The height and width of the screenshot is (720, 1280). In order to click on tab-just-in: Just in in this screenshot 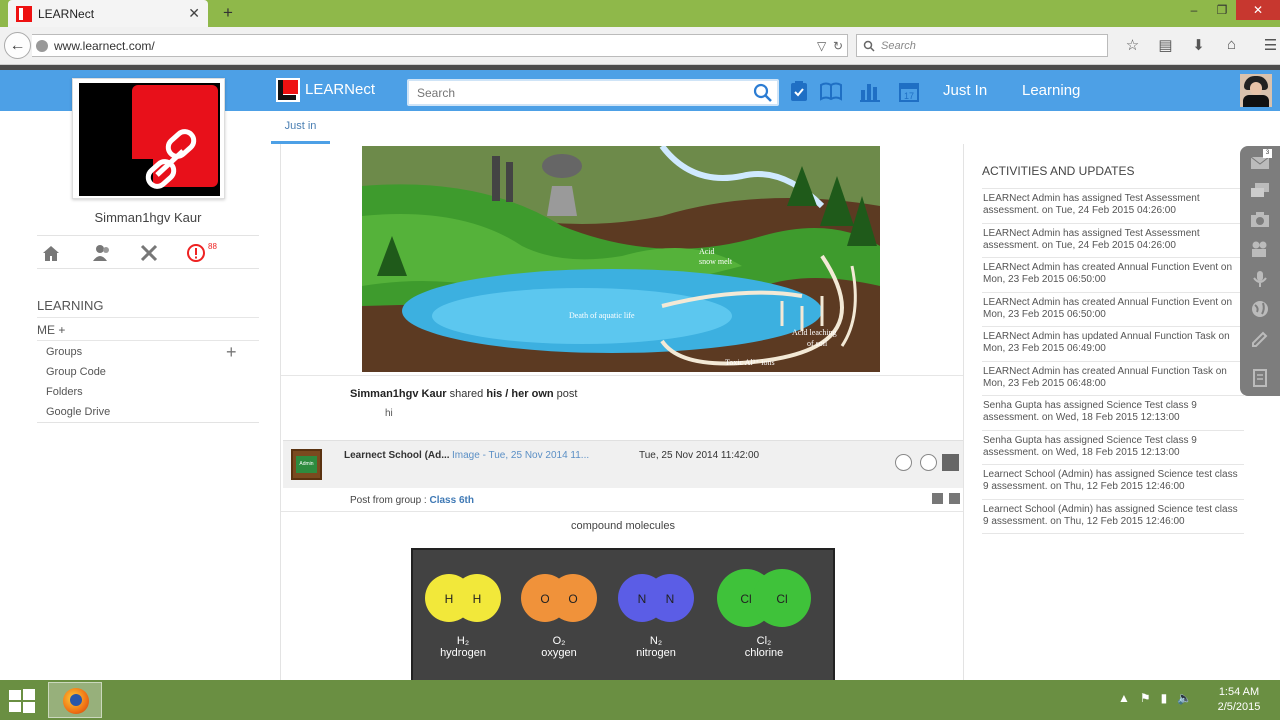, I will do `click(300, 127)`.